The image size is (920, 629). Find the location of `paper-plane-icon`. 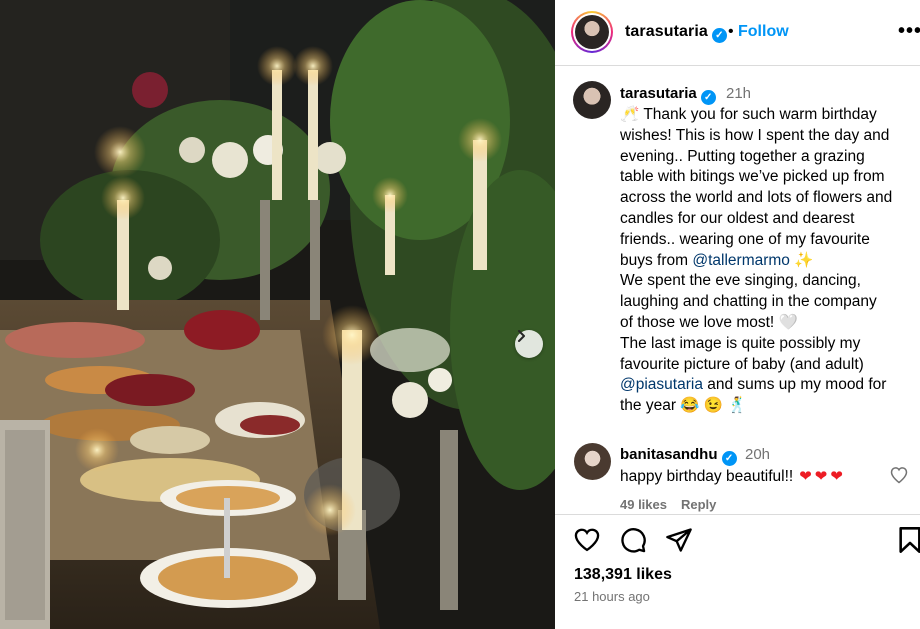

paper-plane-icon is located at coordinates (679, 540).